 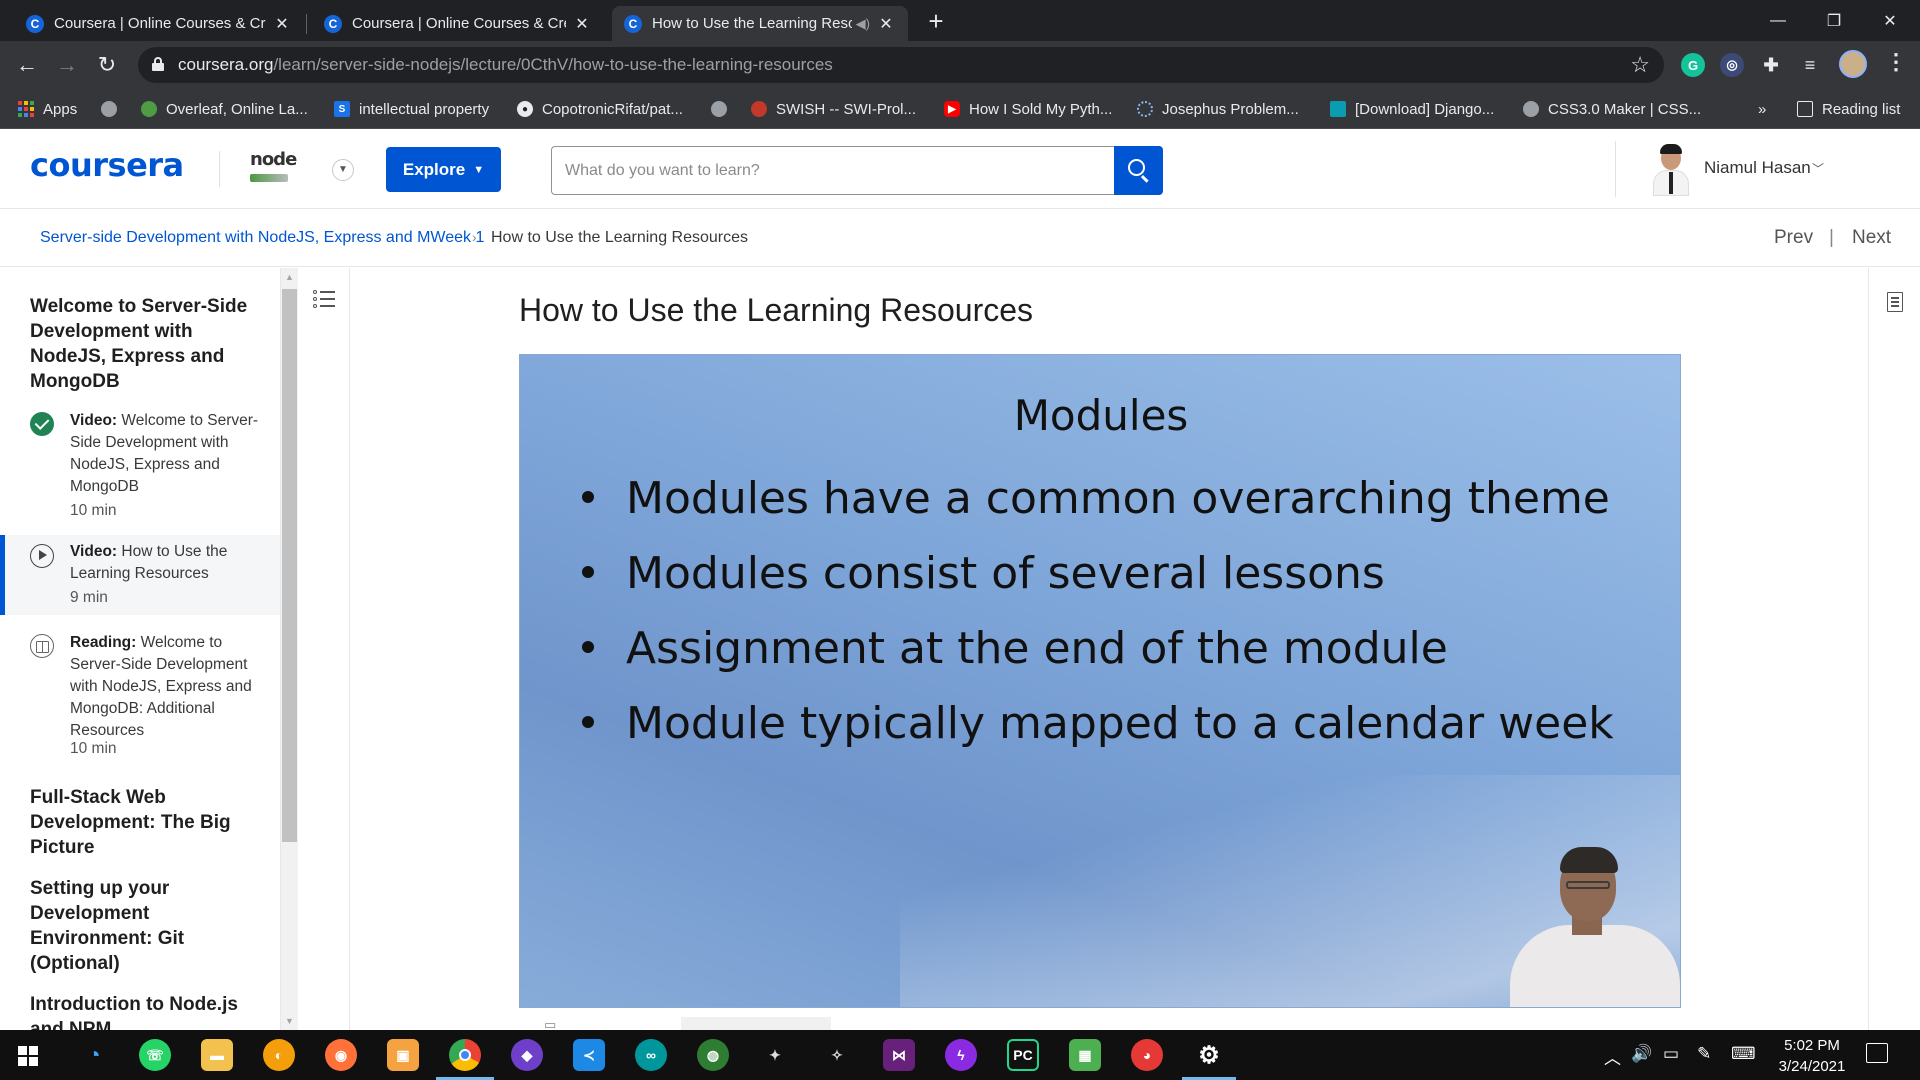 I want to click on globe-app-icon: ◍, so click(x=713, y=1055).